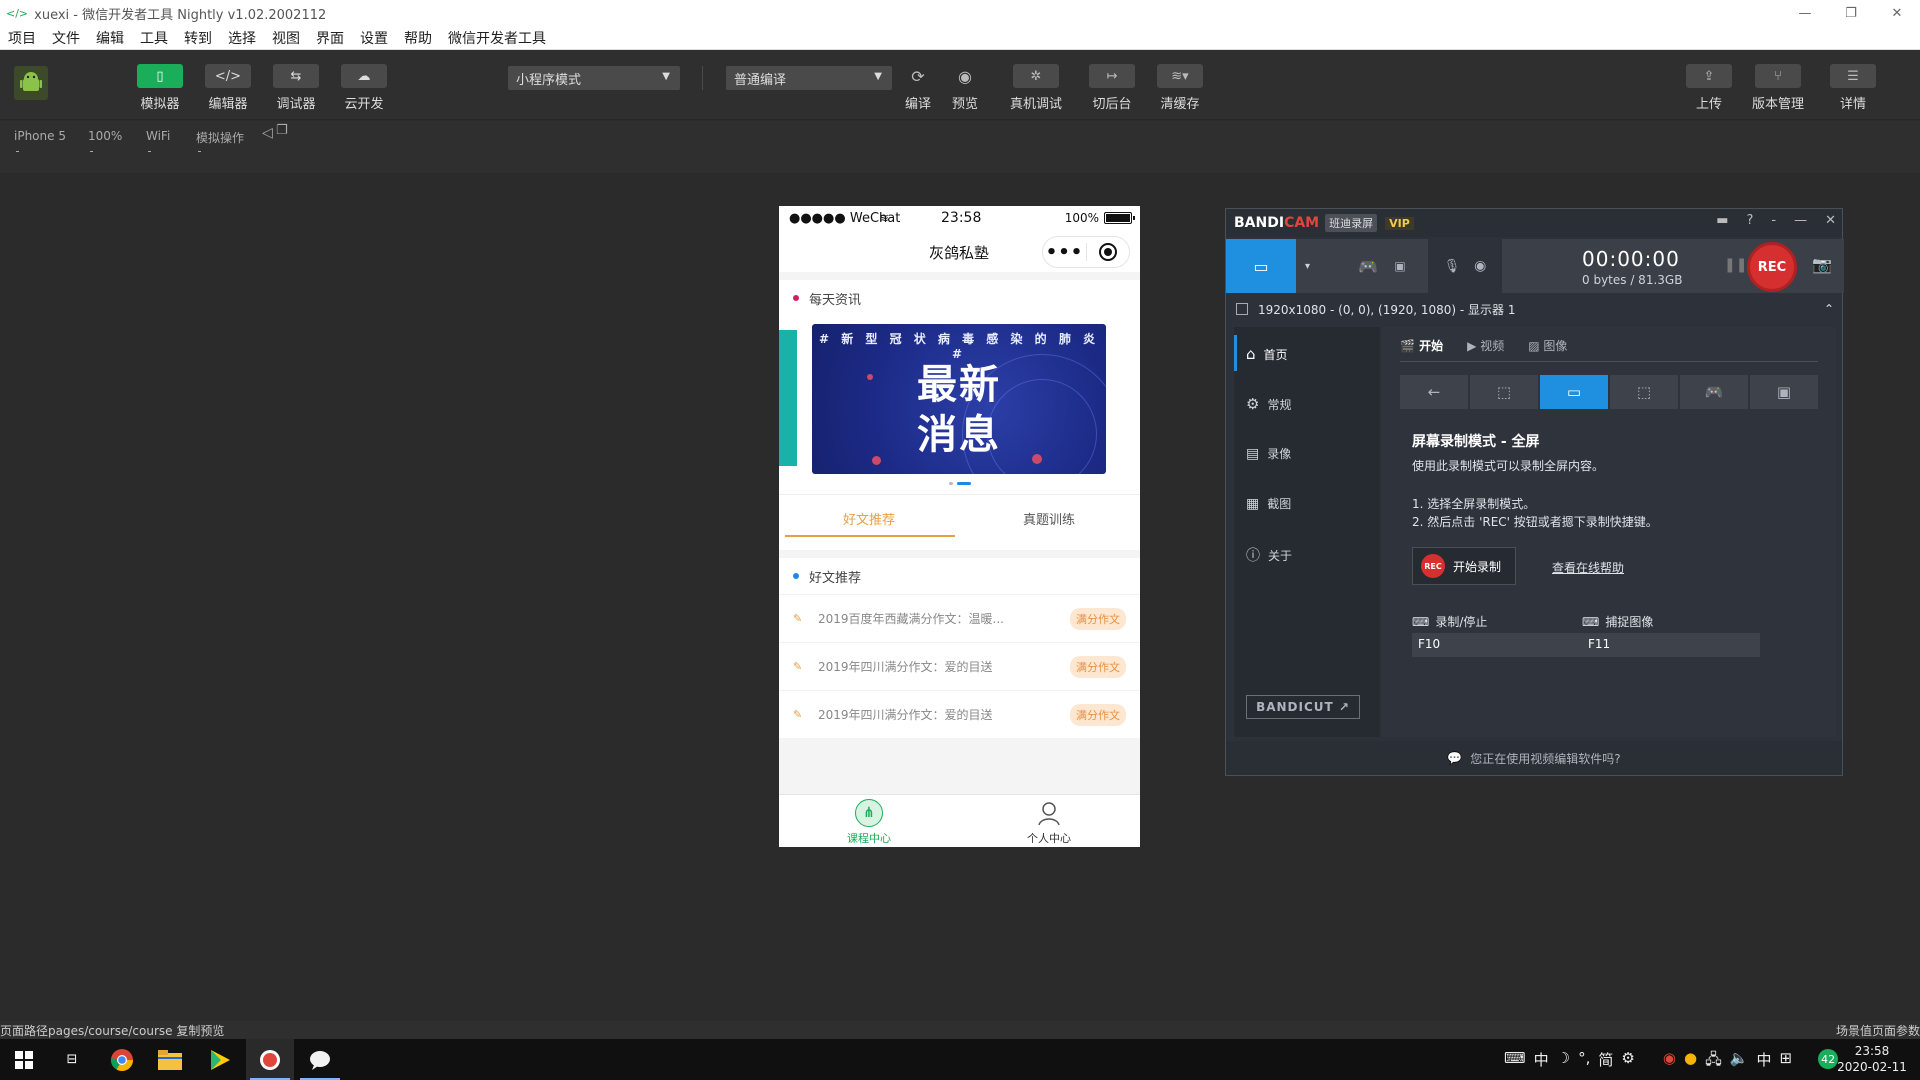 The height and width of the screenshot is (1080, 1920). What do you see at coordinates (1268, 266) in the screenshot?
I see `fullscreen-mode-button: ▭ ▾` at bounding box center [1268, 266].